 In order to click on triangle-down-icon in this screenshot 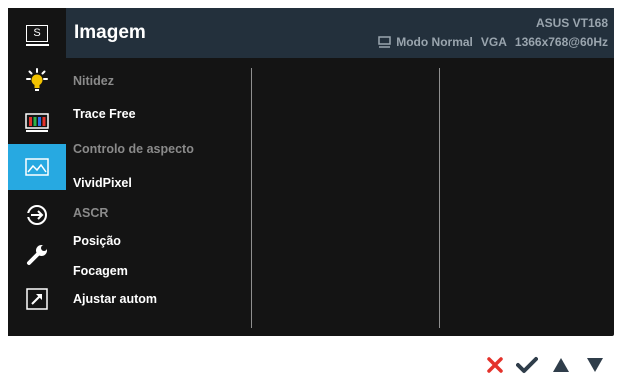, I will do `click(595, 365)`.